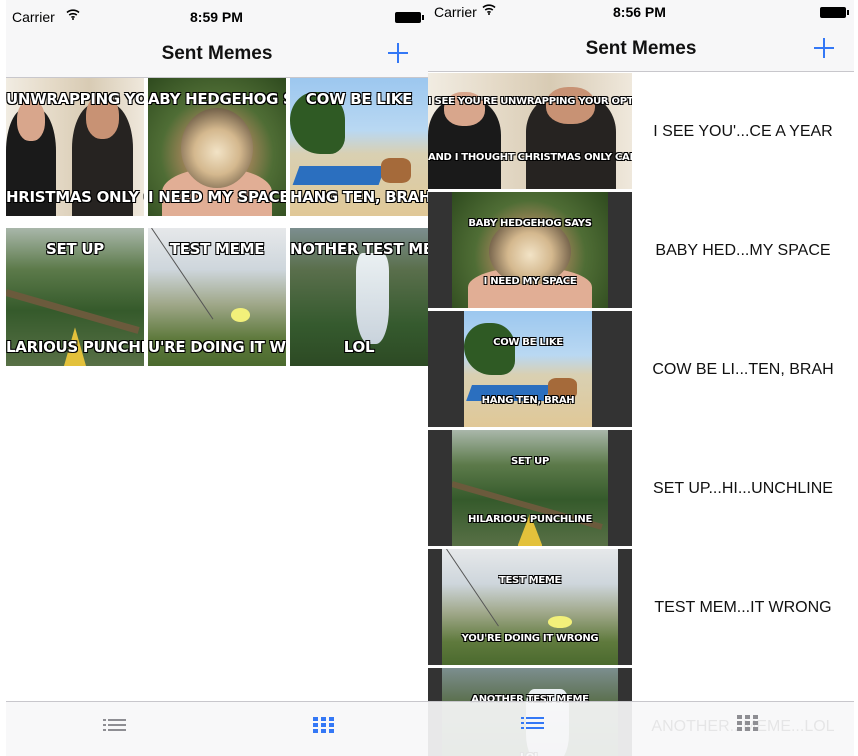 The image size is (858, 756). I want to click on meme-thumbnail: COW BE LIKE HANG TEN, BRAH, so click(530, 369).